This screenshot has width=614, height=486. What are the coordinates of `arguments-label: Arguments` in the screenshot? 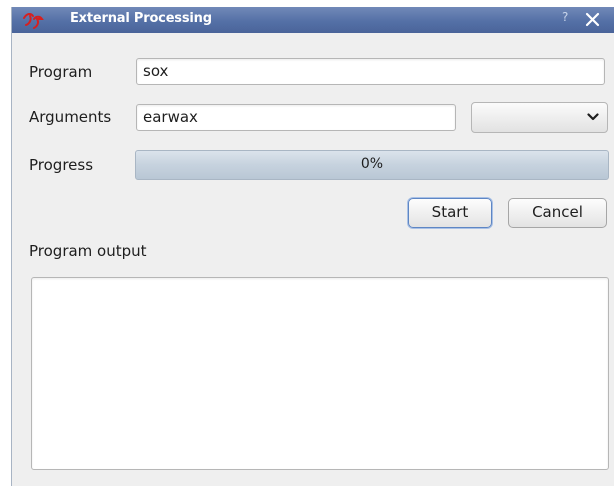 It's located at (70, 117).